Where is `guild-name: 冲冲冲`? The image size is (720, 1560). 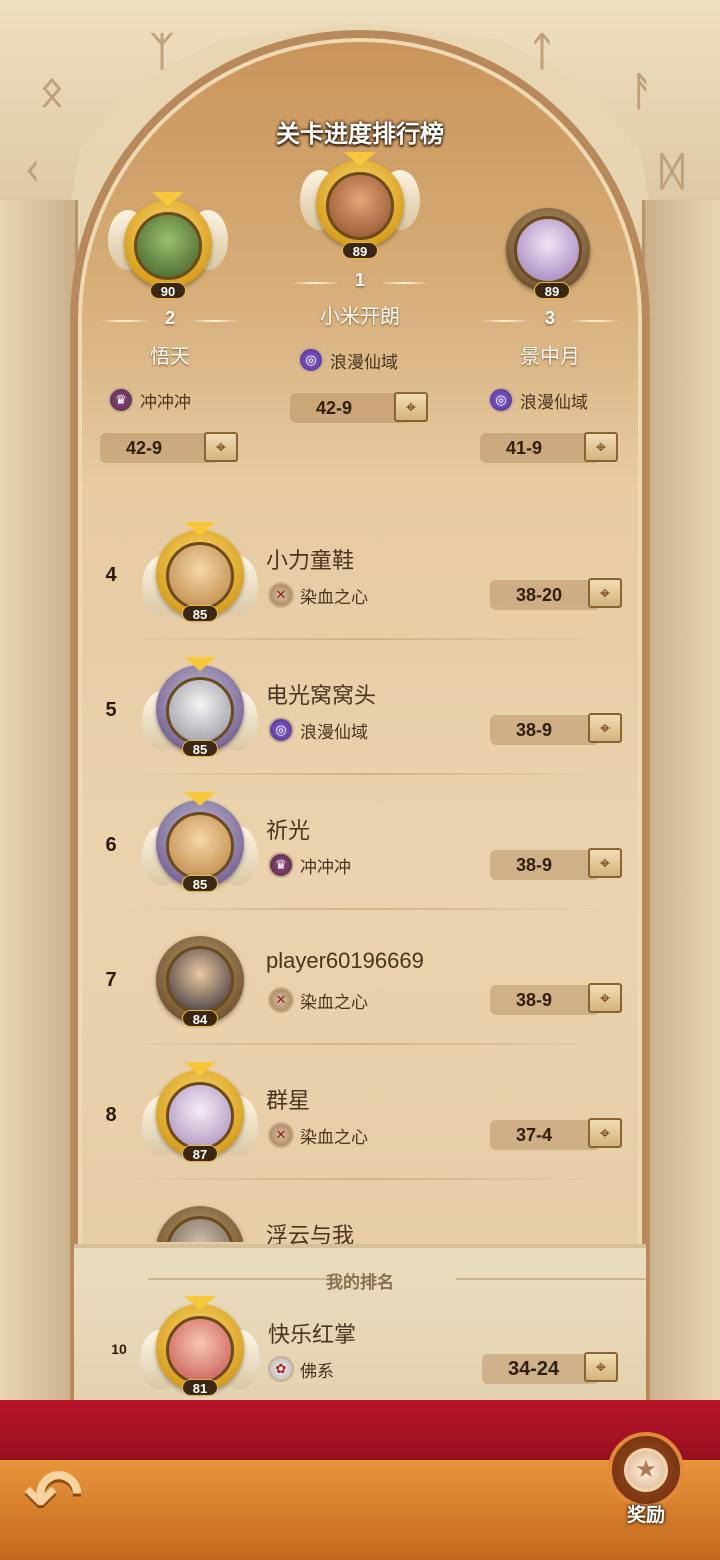 guild-name: 冲冲冲 is located at coordinates (165, 402).